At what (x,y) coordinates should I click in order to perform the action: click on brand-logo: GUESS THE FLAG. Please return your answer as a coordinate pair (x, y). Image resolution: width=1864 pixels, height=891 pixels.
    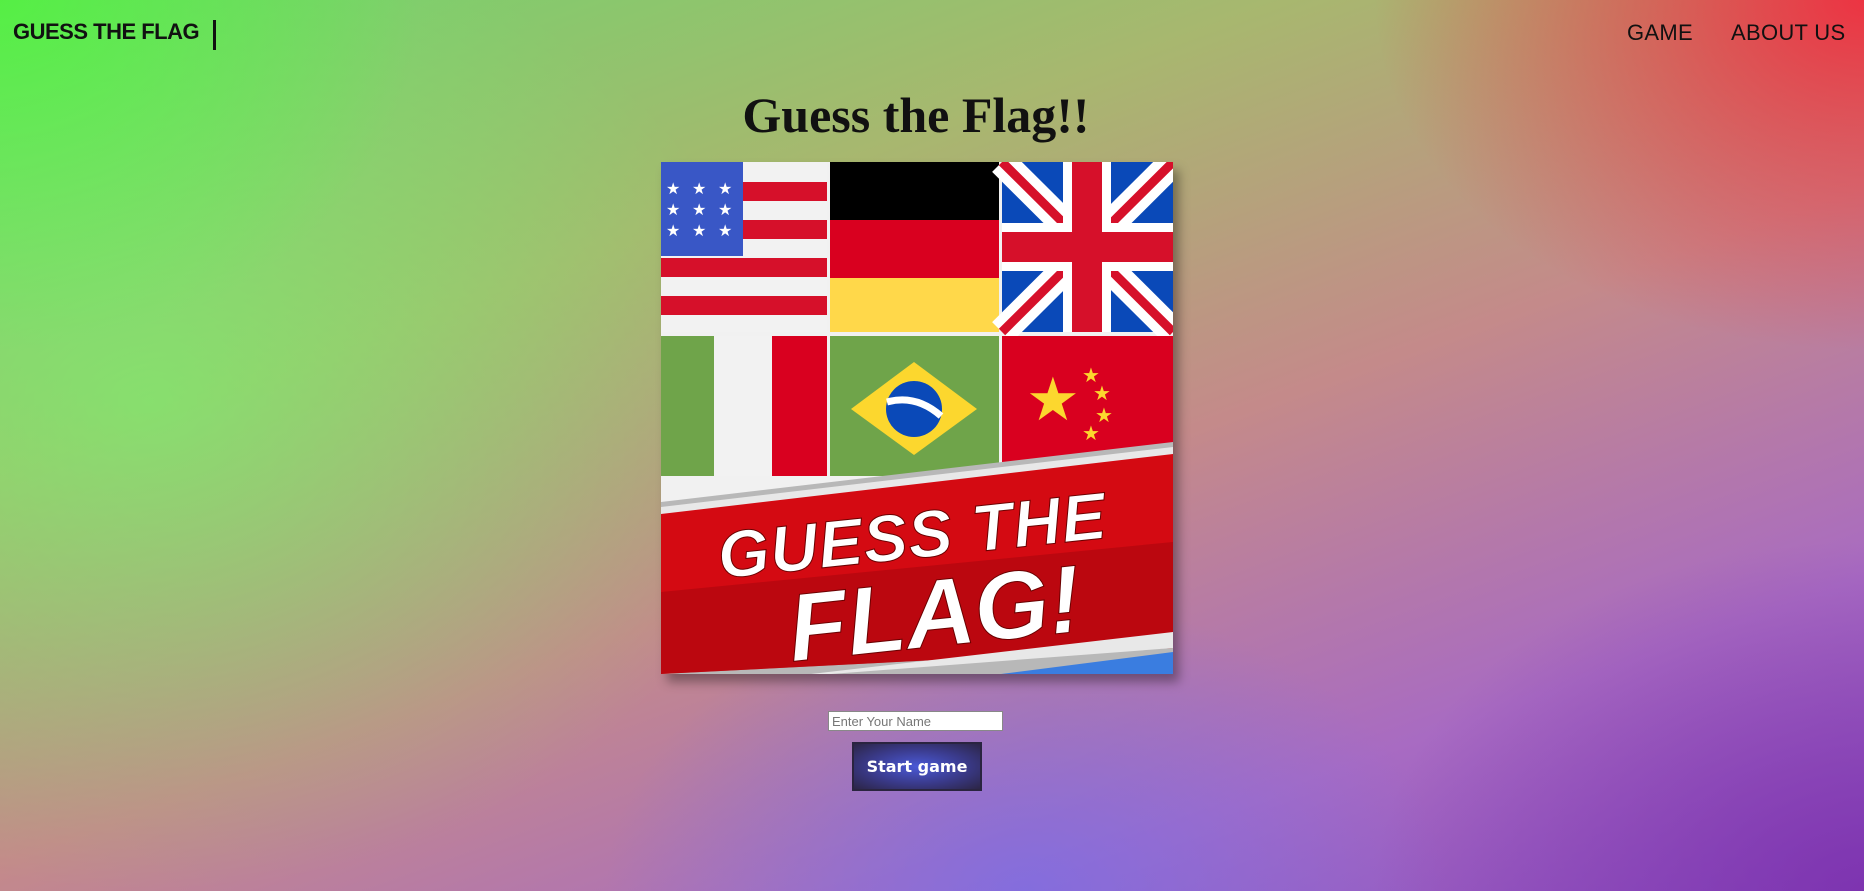
    Looking at the image, I should click on (106, 32).